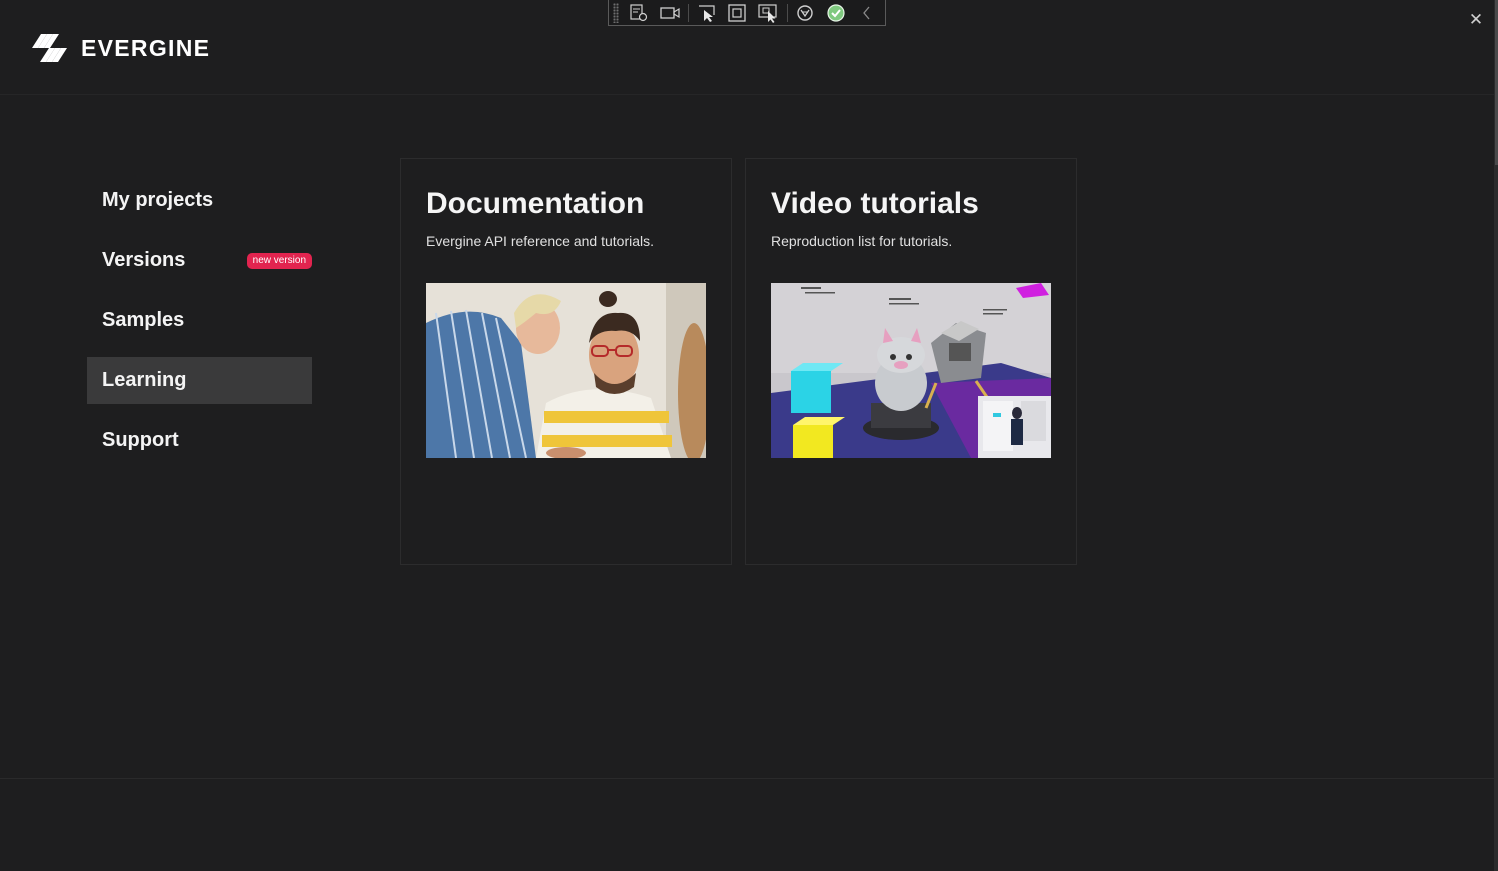 Image resolution: width=1498 pixels, height=871 pixels. Describe the element at coordinates (875, 203) in the screenshot. I see `card-title: Video tutorials` at that location.